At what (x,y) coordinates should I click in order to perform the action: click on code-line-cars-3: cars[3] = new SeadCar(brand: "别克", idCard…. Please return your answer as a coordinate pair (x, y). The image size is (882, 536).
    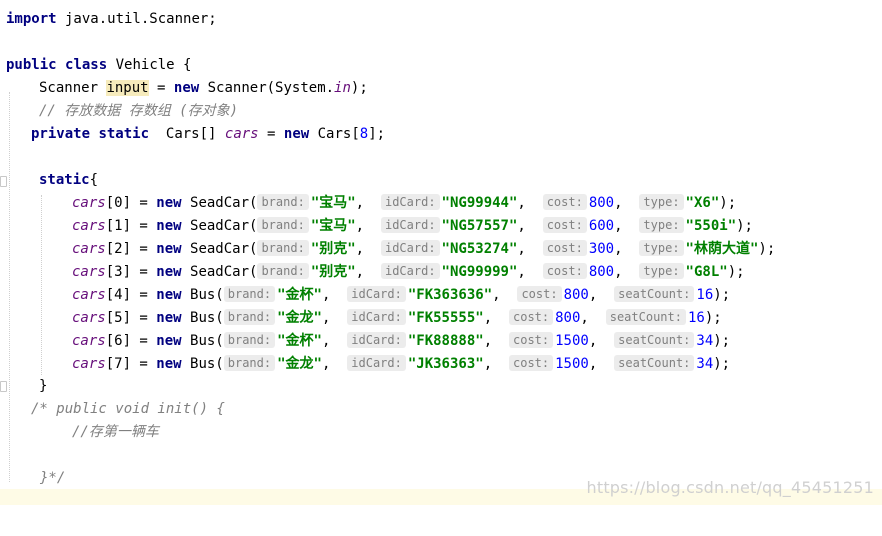
    Looking at the image, I should click on (441, 272).